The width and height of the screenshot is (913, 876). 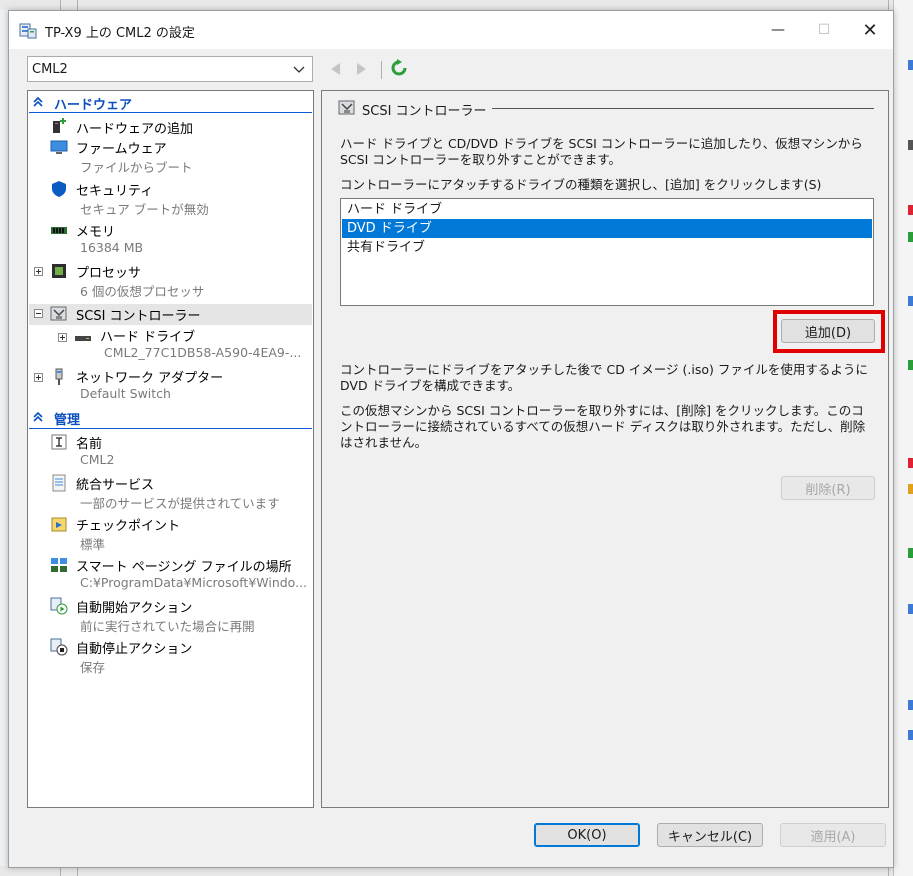 What do you see at coordinates (399, 68) in the screenshot?
I see `refresh-icon` at bounding box center [399, 68].